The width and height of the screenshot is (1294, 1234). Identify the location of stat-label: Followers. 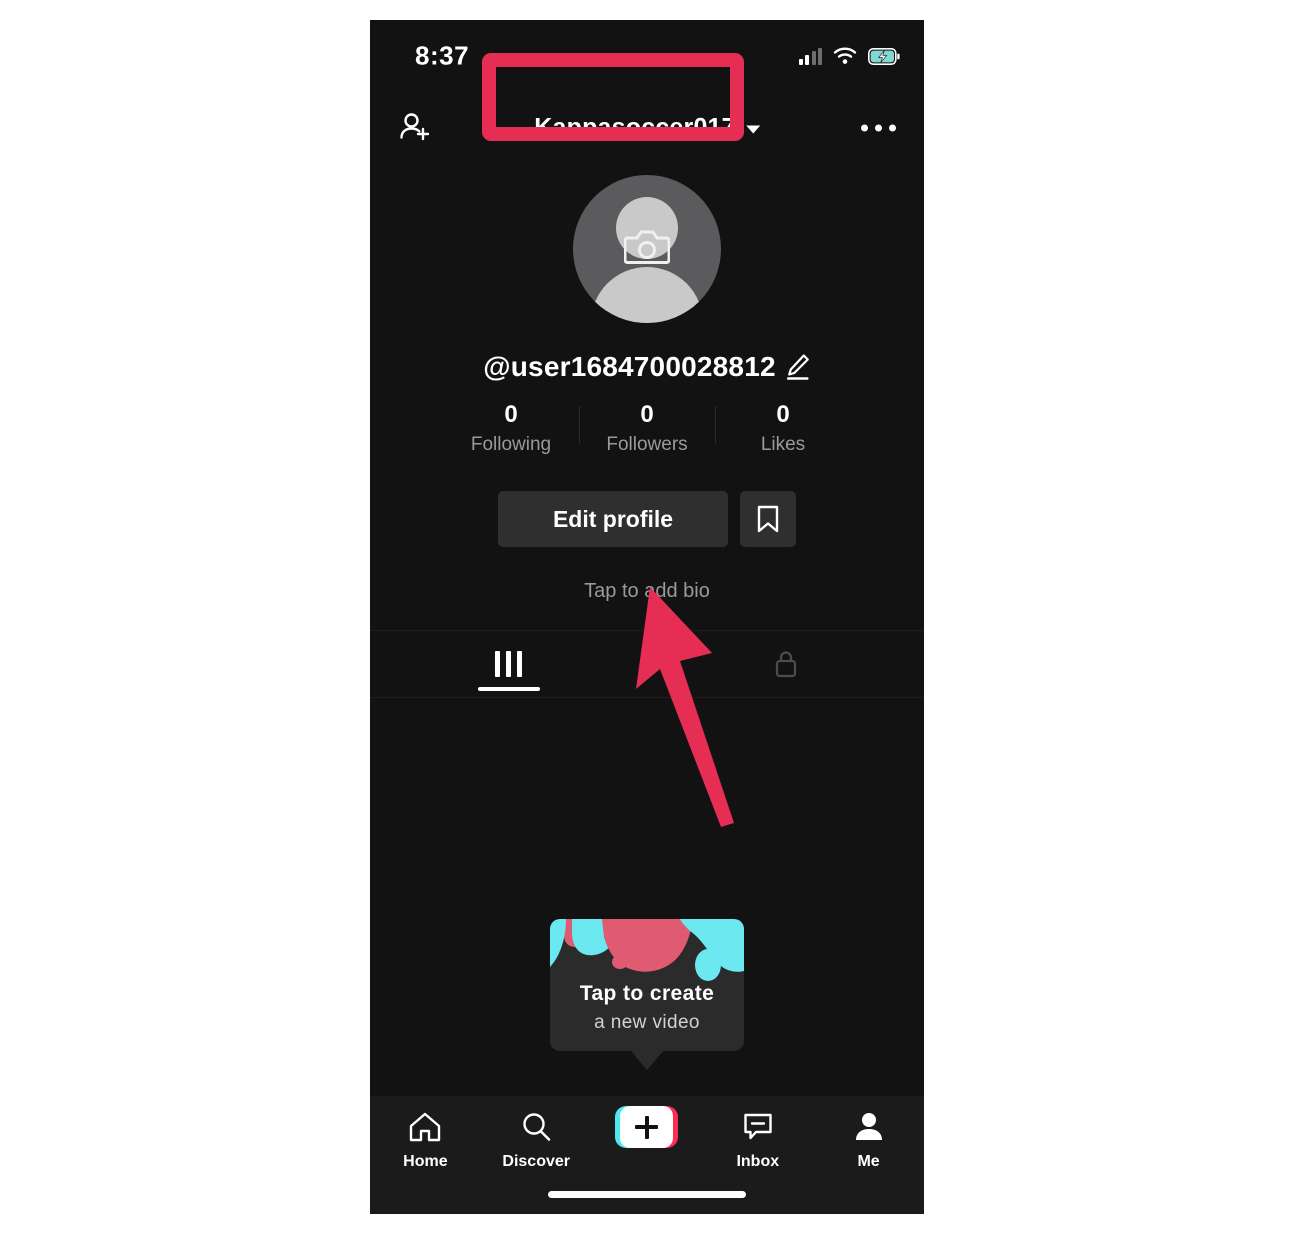
(647, 444).